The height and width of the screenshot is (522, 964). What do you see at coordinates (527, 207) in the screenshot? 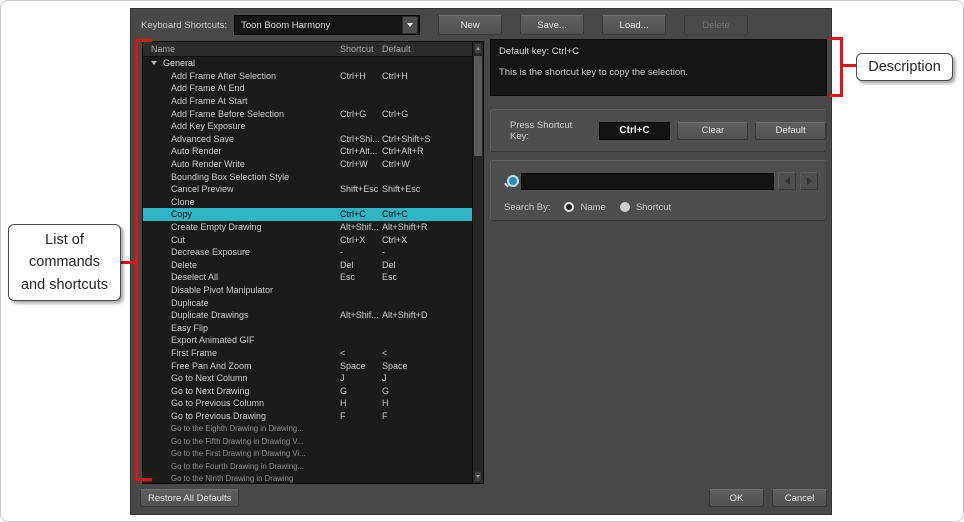
I see `search-by-label: Search By:` at bounding box center [527, 207].